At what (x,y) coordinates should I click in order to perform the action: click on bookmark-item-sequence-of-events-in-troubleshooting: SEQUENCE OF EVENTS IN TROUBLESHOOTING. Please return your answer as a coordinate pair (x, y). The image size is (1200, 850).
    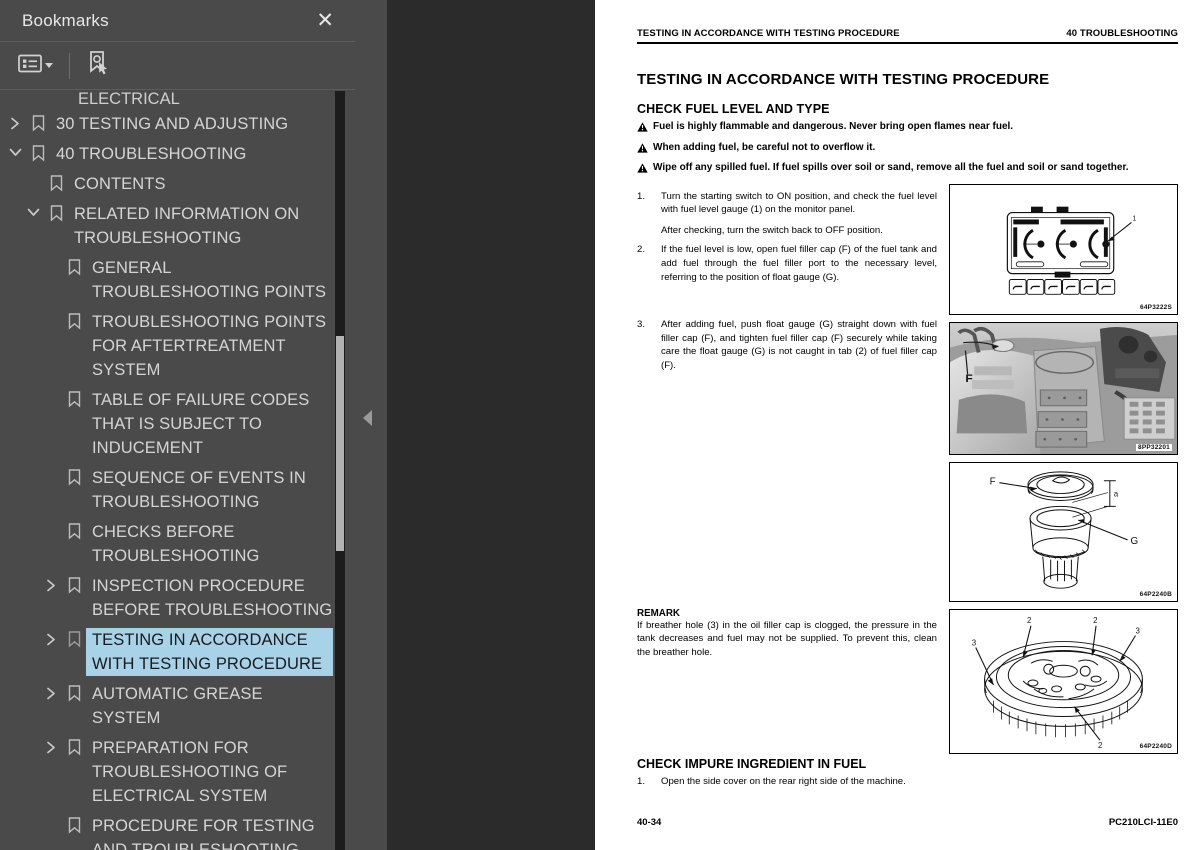
    Looking at the image, I should click on (177, 490).